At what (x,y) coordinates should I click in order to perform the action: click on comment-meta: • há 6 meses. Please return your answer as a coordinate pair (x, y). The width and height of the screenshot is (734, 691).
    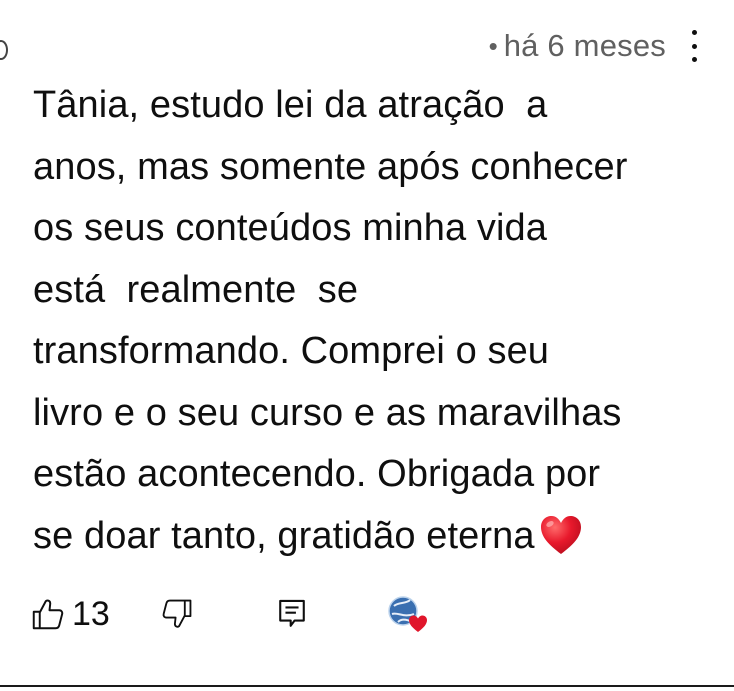
    Looking at the image, I should click on (594, 46).